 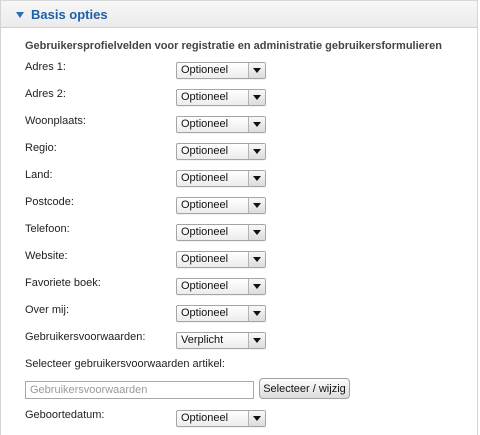 What do you see at coordinates (47, 229) in the screenshot?
I see `field-label-phone: Telefoon:` at bounding box center [47, 229].